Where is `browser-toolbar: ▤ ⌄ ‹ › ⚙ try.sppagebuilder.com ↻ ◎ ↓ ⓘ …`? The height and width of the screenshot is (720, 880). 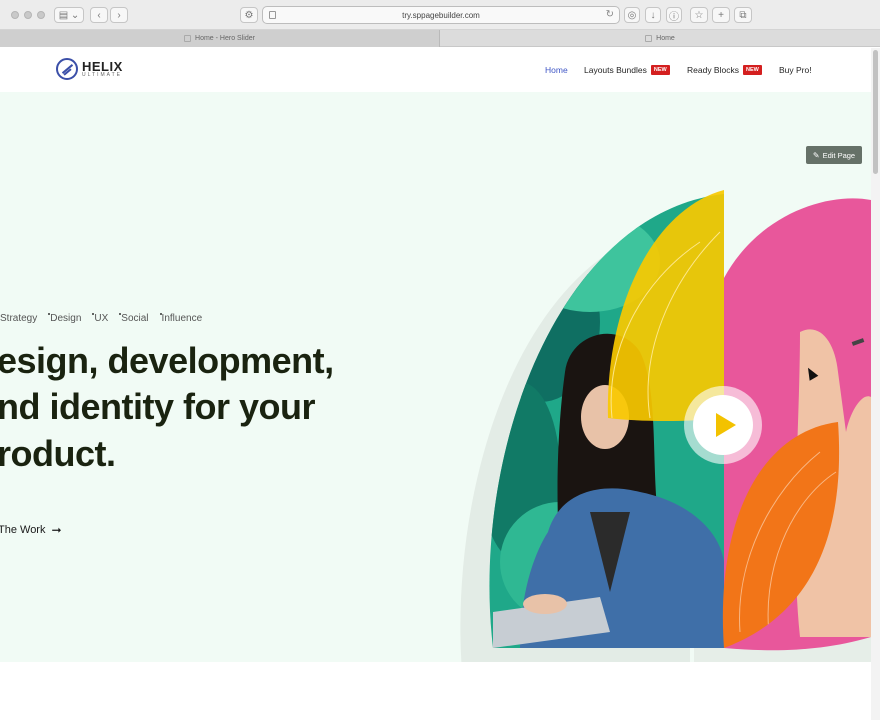
browser-toolbar: ▤ ⌄ ‹ › ⚙ try.sppagebuilder.com ↻ ◎ ↓ ⓘ … is located at coordinates (440, 15).